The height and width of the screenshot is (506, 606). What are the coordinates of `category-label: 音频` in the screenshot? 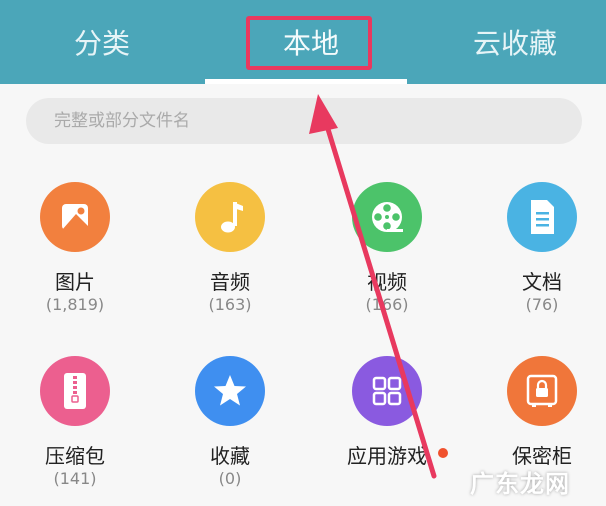 It's located at (230, 282).